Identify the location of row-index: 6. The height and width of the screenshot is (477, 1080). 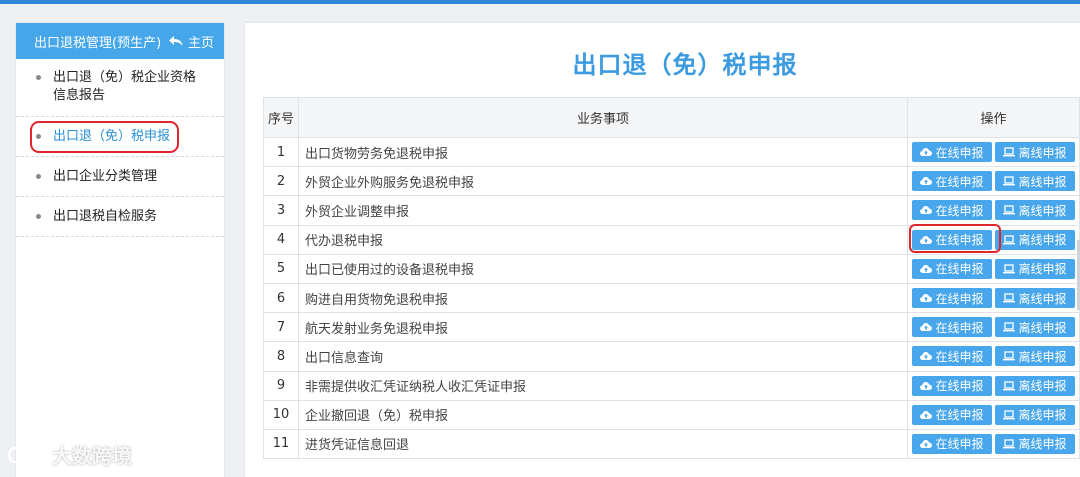
(281, 298).